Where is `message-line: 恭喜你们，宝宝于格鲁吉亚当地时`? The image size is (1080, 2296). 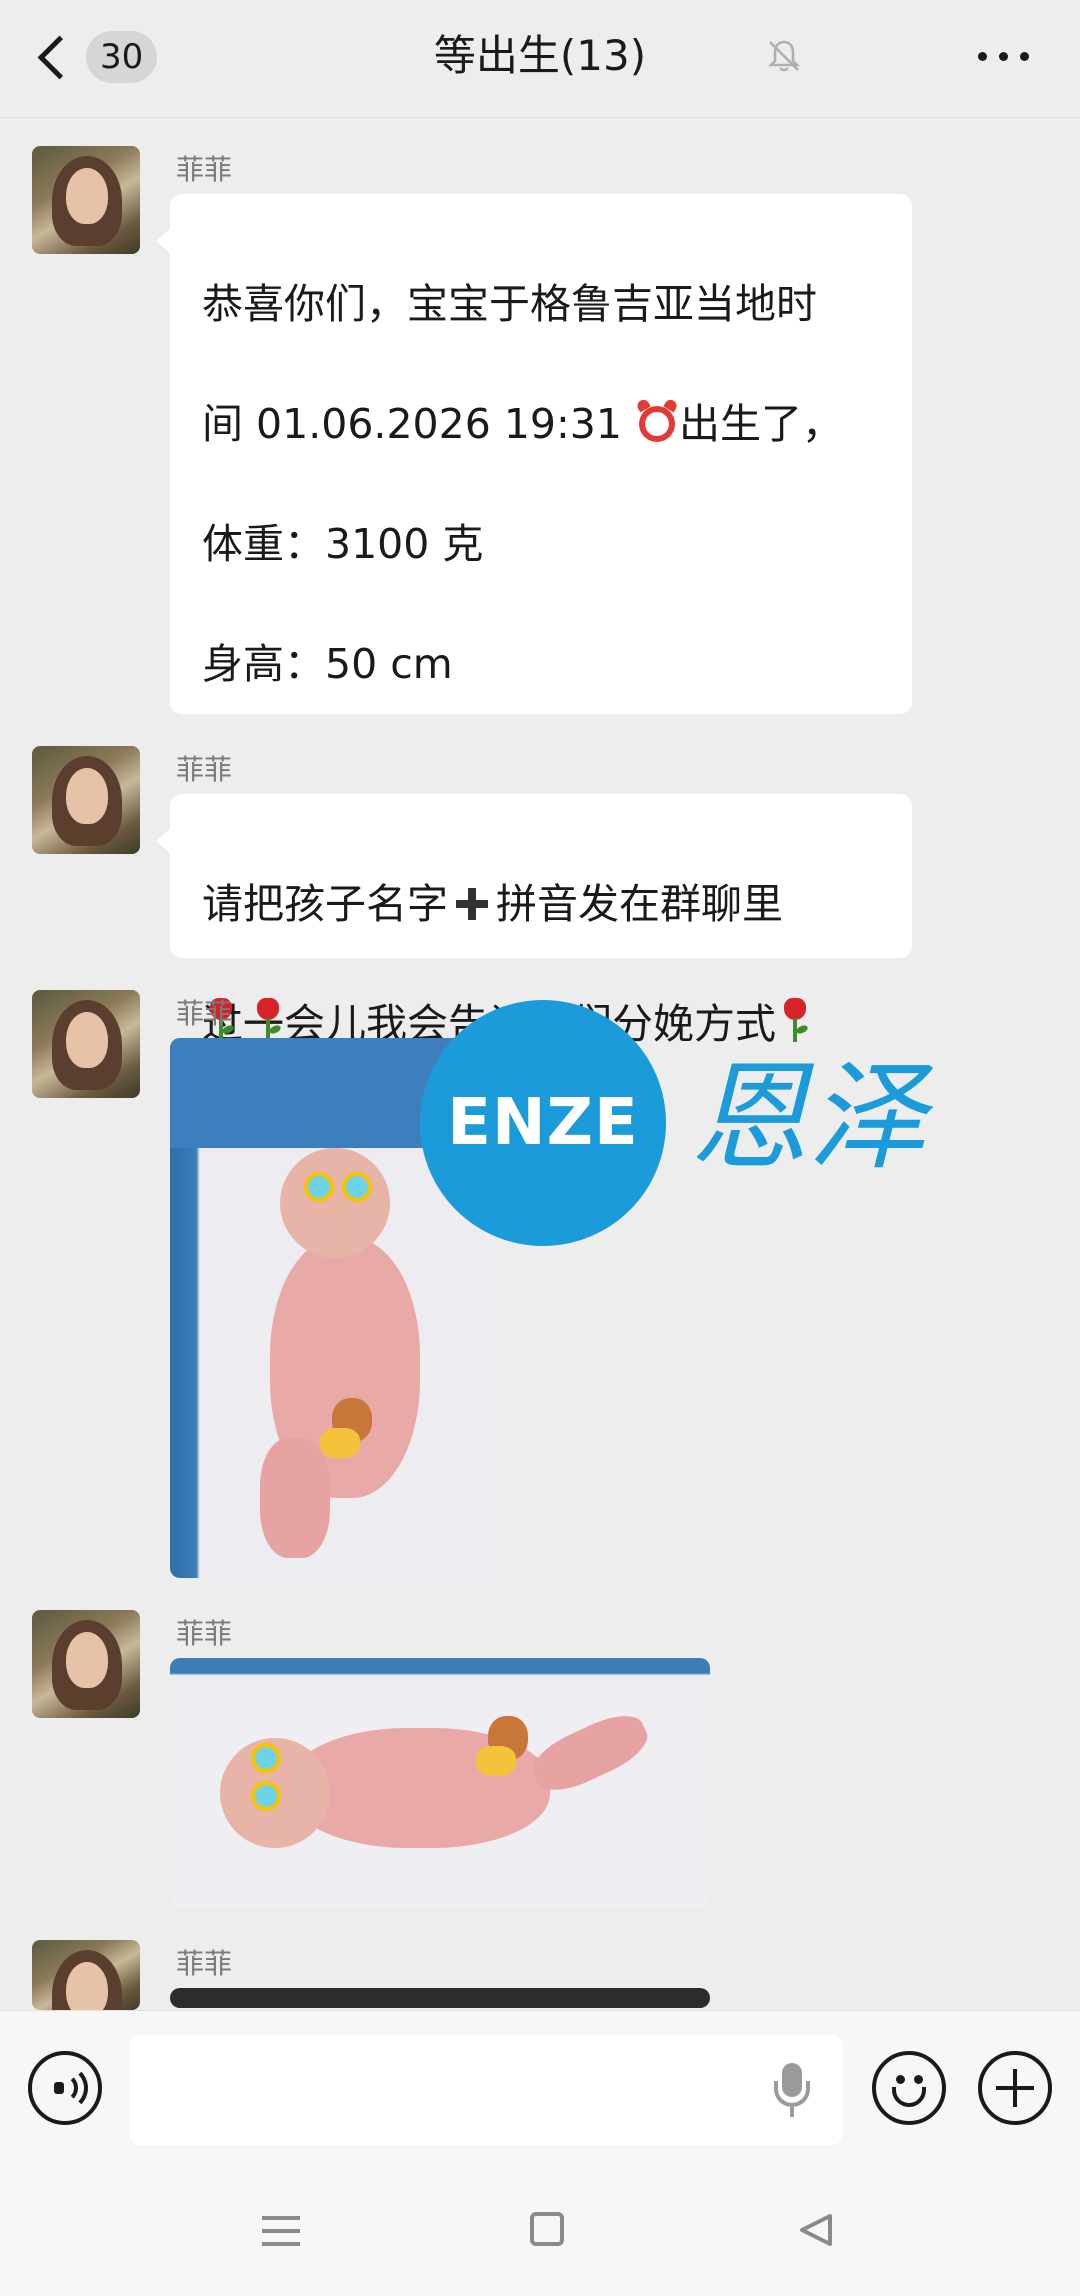 message-line: 恭喜你们，宝宝于格鲁吉亚当地时 is located at coordinates (509, 304).